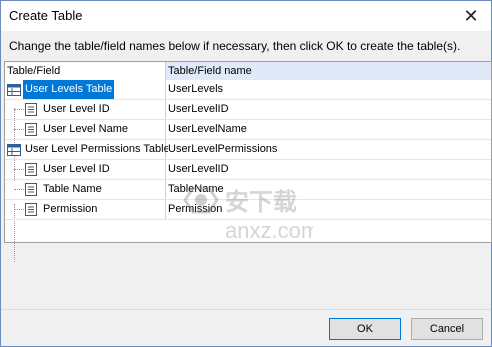  Describe the element at coordinates (447, 329) in the screenshot. I see `cancel-button: Cancel` at that location.